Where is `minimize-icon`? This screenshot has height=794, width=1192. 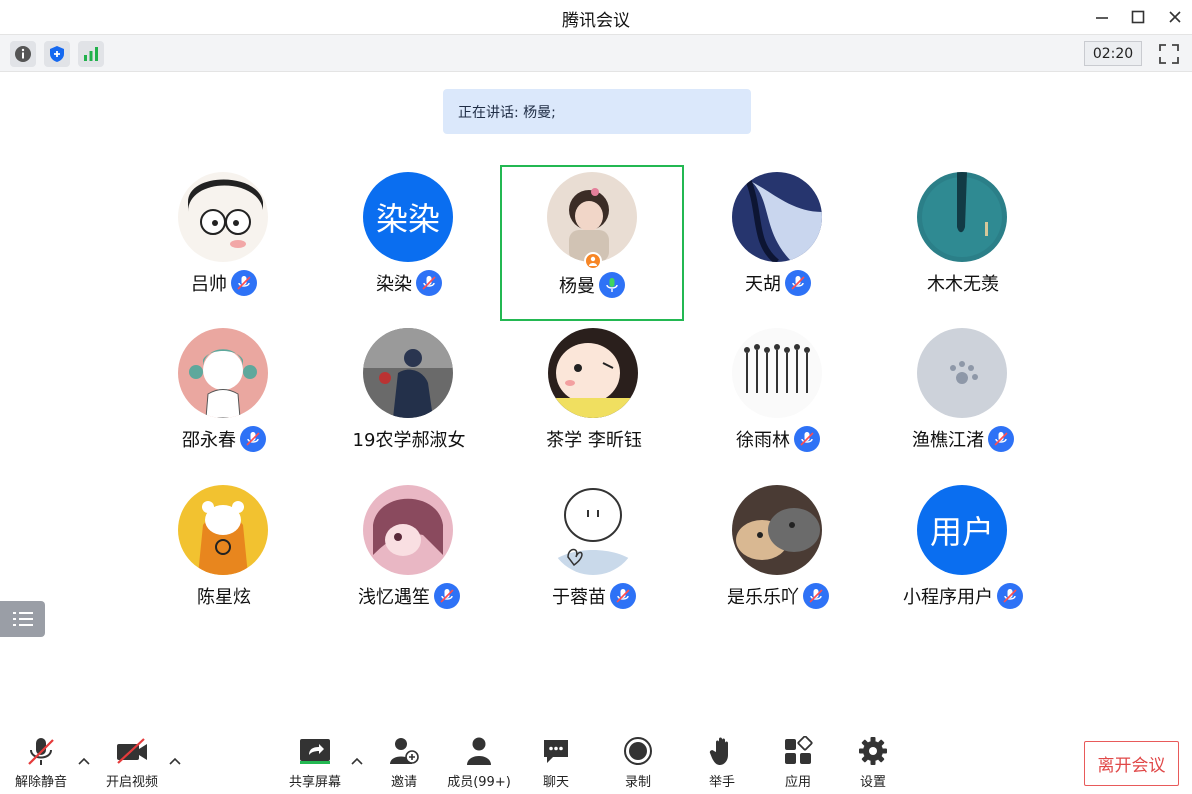 minimize-icon is located at coordinates (1102, 18).